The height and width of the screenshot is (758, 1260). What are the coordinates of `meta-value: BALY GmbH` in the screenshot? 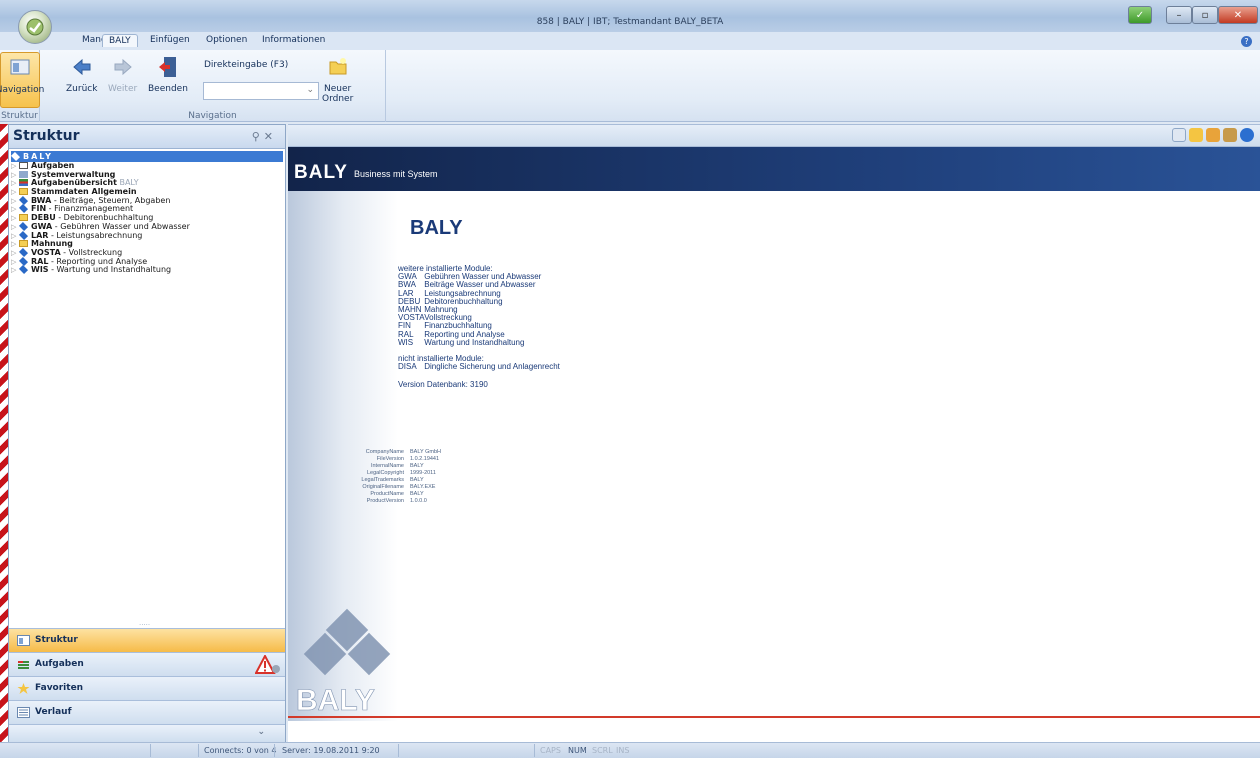 It's located at (425, 452).